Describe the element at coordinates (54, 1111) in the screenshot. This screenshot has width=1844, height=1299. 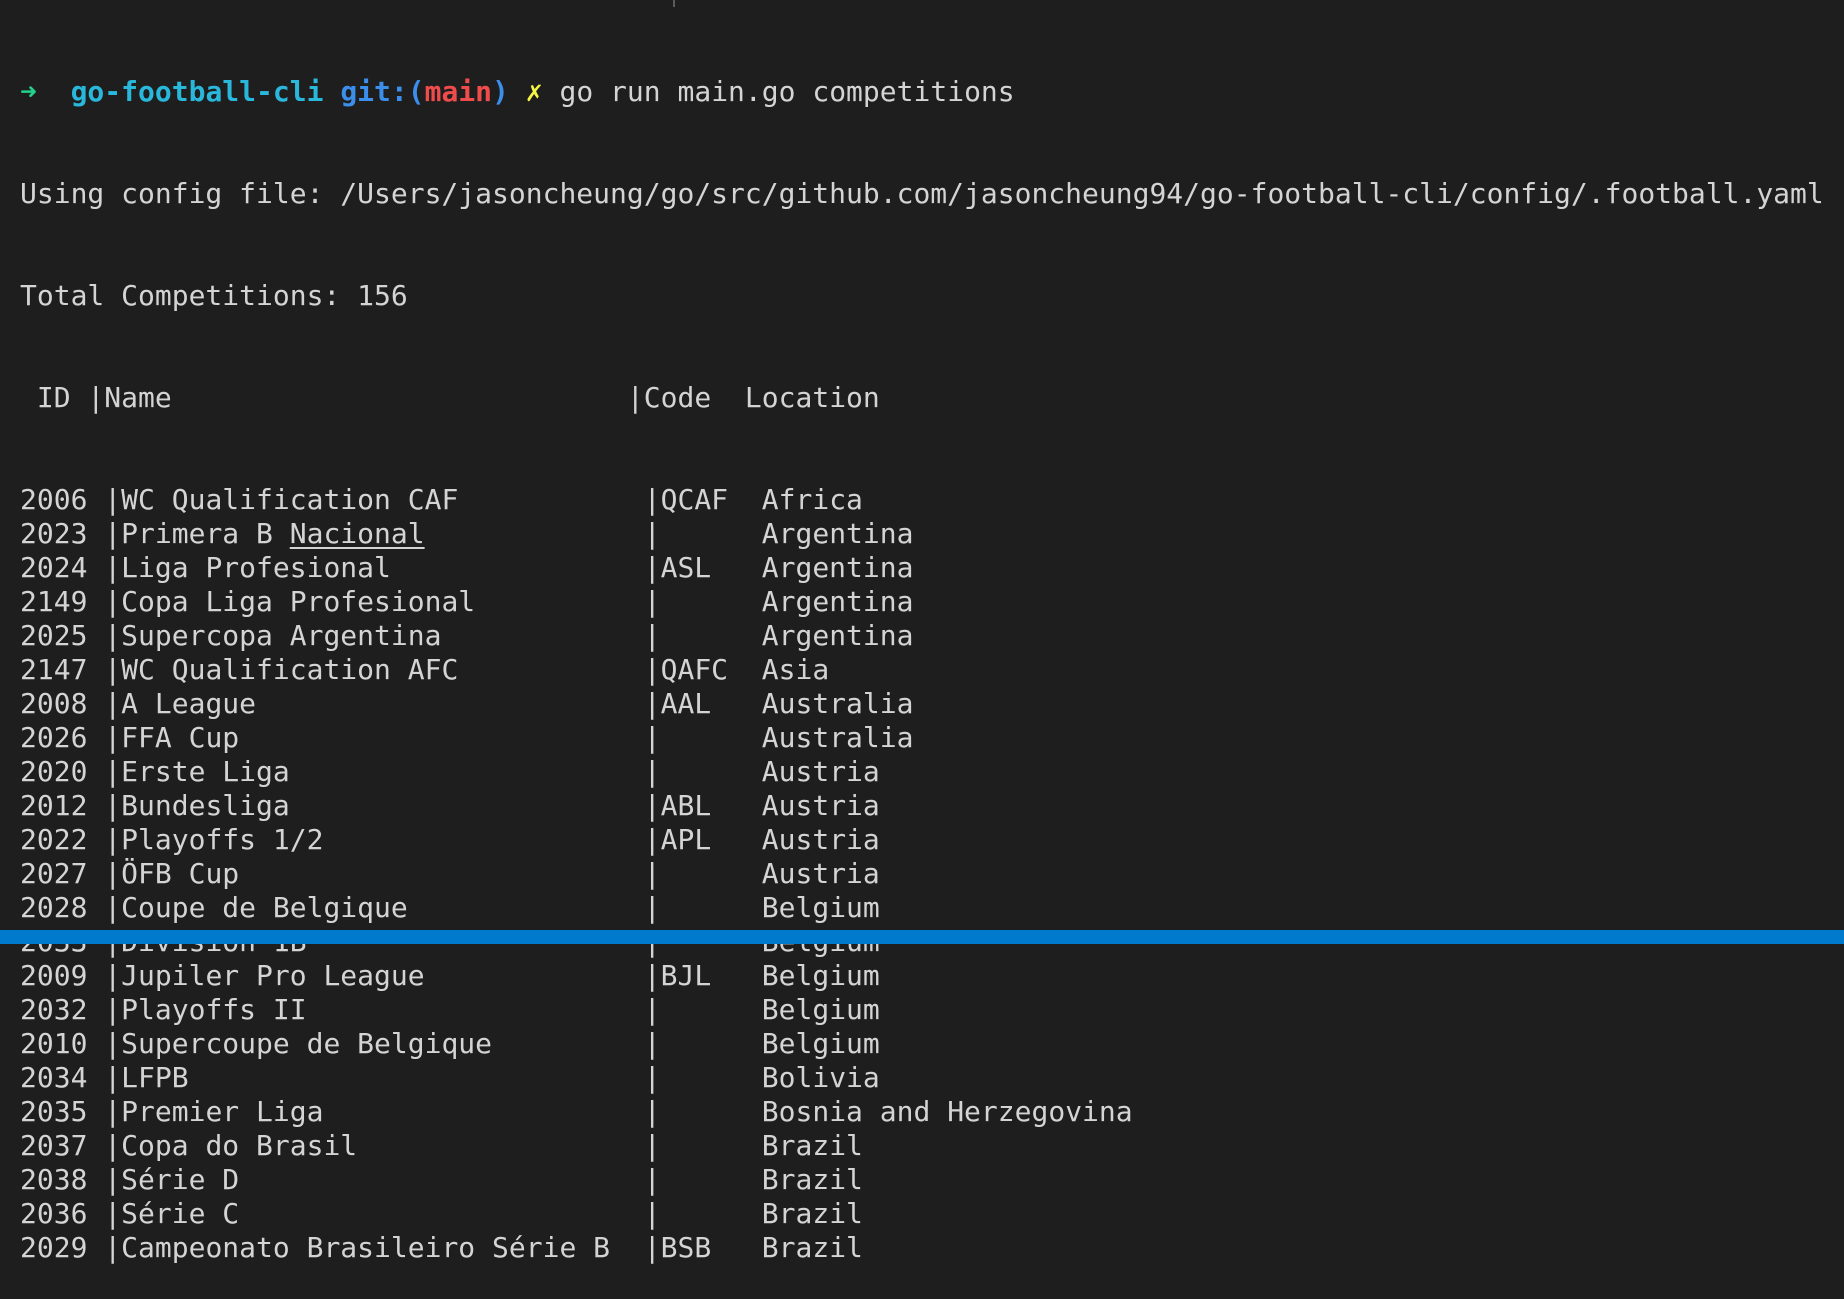
I see `cell-id: 2035` at that location.